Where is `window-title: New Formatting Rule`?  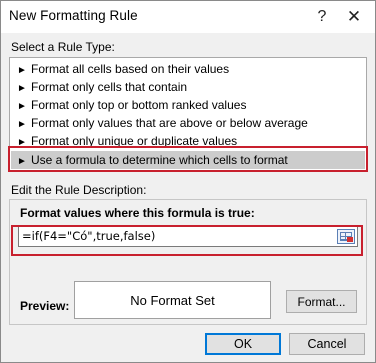 window-title: New Formatting Rule is located at coordinates (73, 15).